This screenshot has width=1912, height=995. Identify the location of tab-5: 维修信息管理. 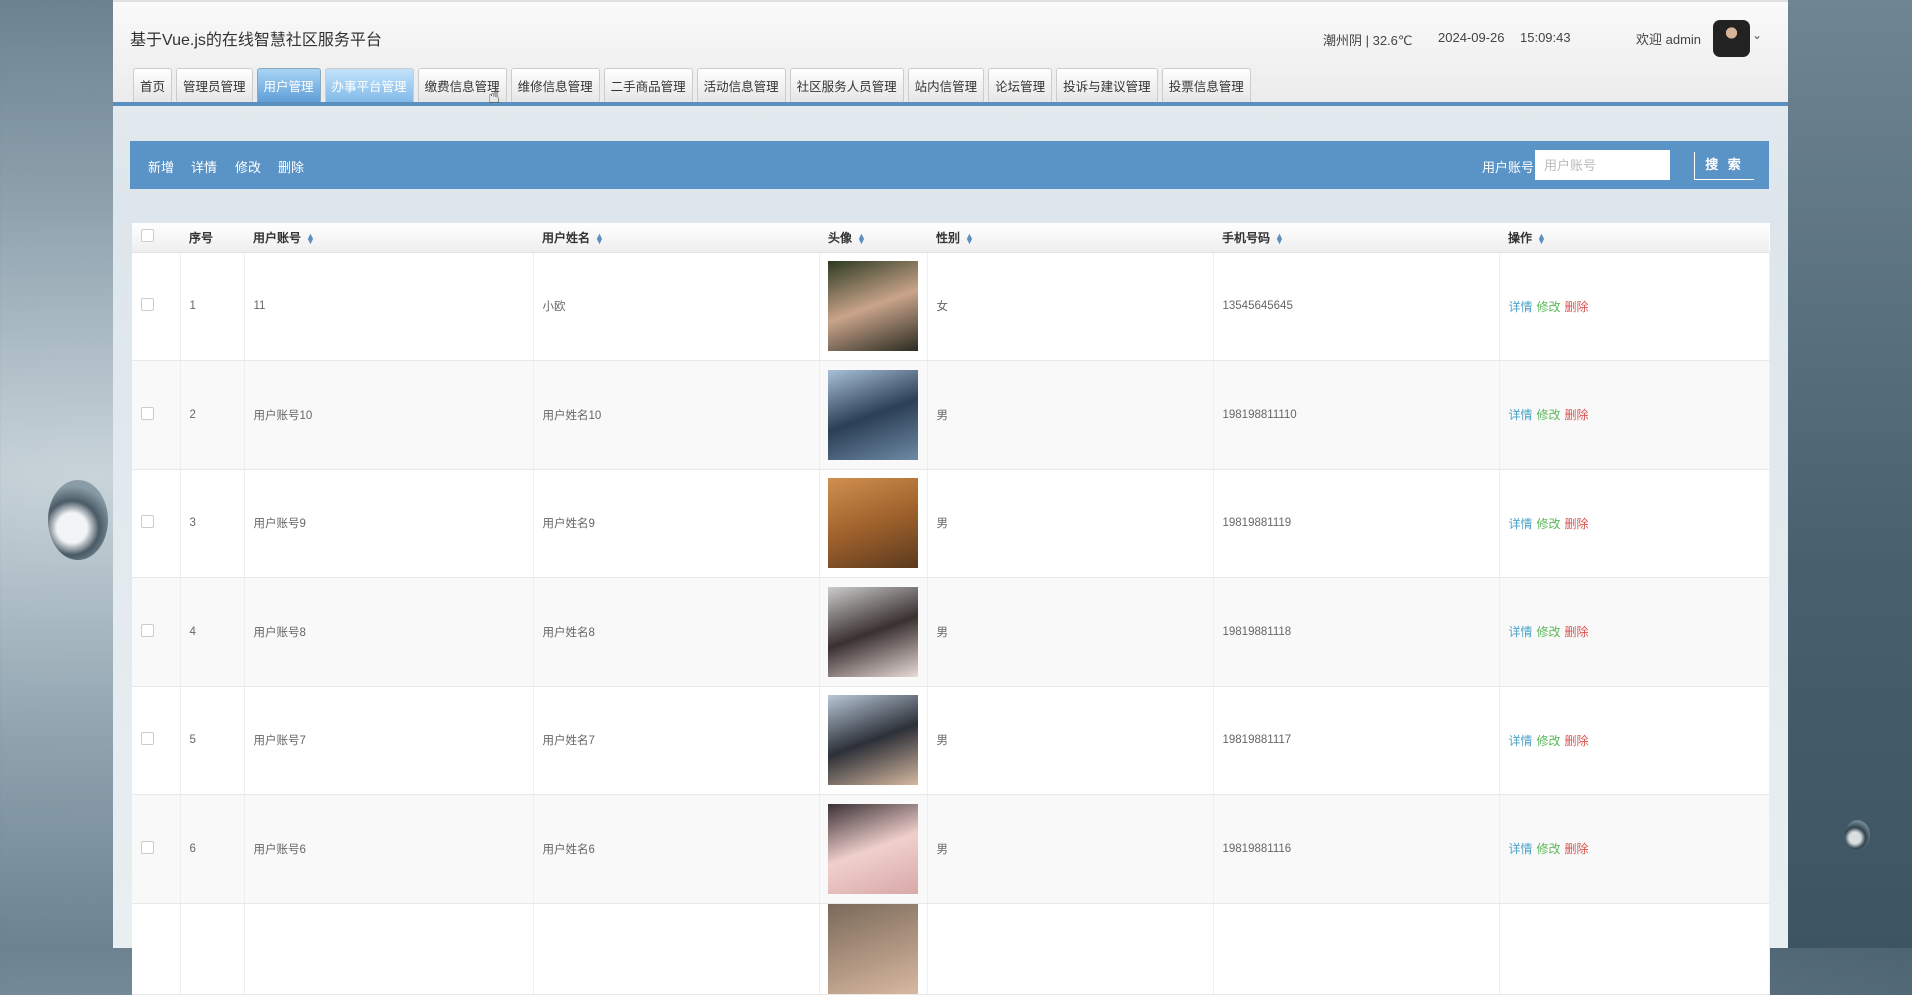
(555, 86).